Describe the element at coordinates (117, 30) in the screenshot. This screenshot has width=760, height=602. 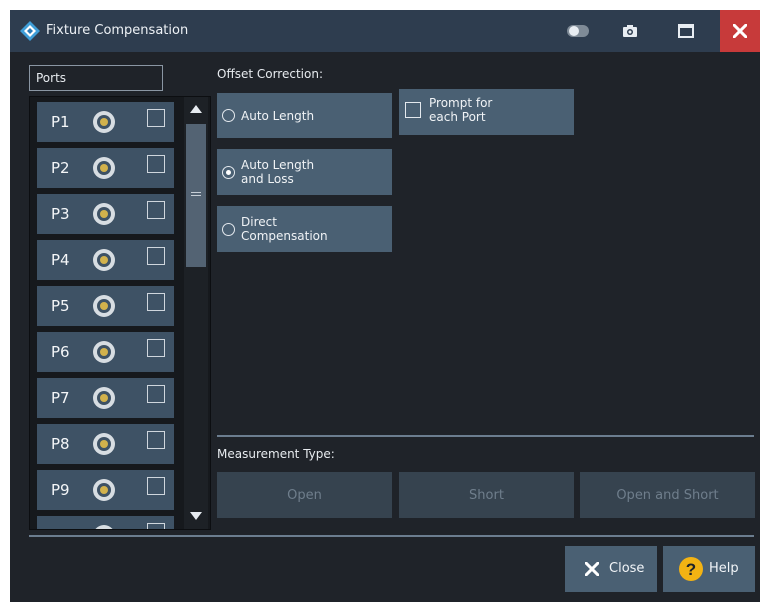
I see `window-title: Fixture Compensation` at that location.